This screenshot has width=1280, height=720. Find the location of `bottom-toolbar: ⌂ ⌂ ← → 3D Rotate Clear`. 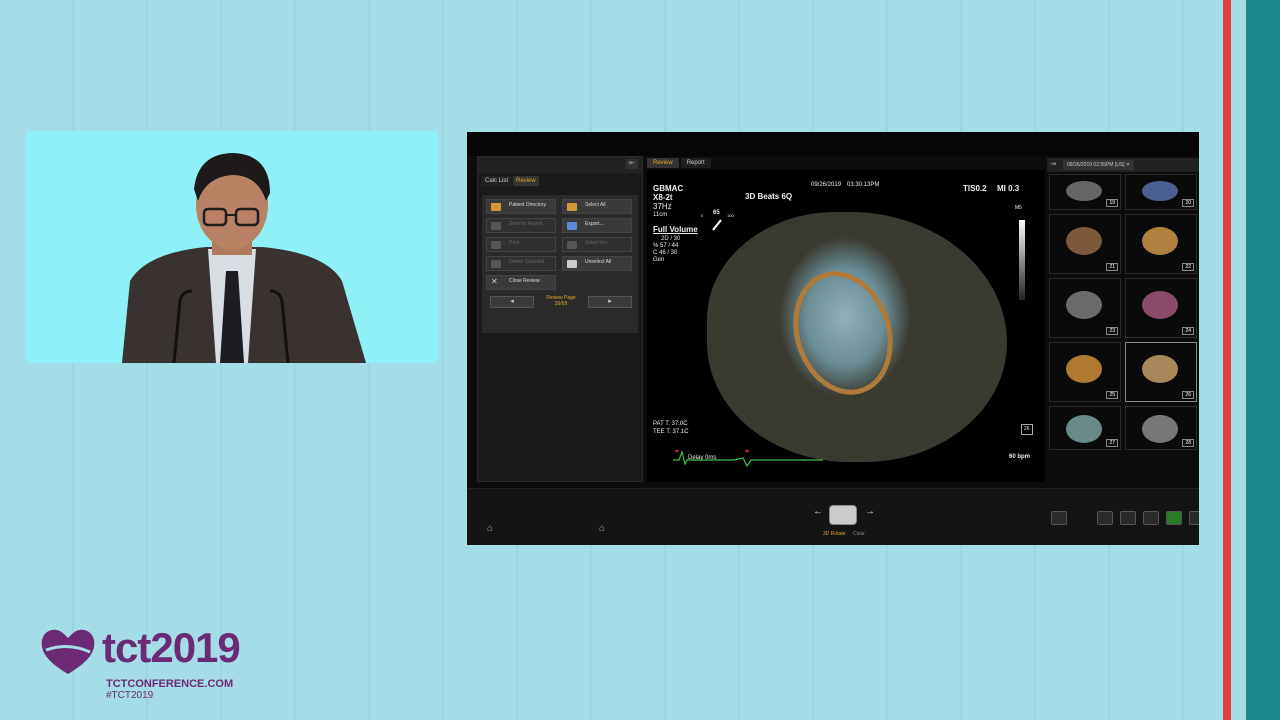

bottom-toolbar: ⌂ ⌂ ← → 3D Rotate Clear is located at coordinates (833, 516).